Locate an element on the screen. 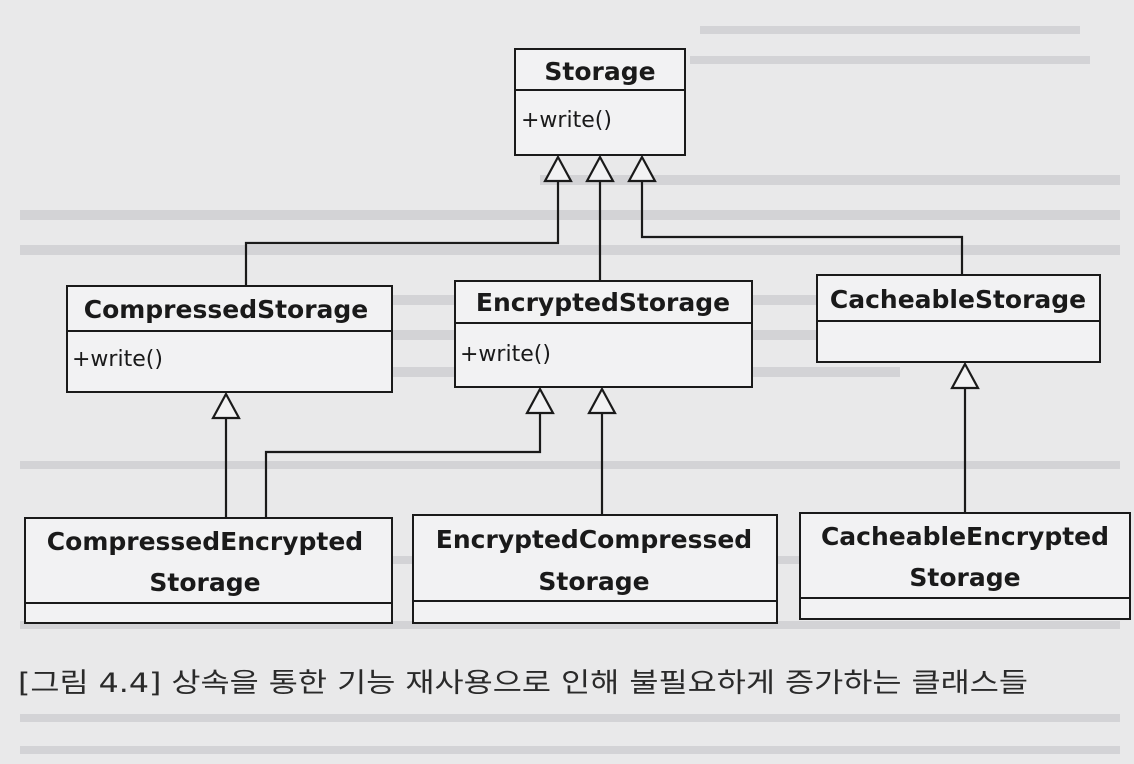 The height and width of the screenshot is (764, 1134). class-name-cacheable-encrypted-line1: CacheableEncrypted is located at coordinates (965, 536).